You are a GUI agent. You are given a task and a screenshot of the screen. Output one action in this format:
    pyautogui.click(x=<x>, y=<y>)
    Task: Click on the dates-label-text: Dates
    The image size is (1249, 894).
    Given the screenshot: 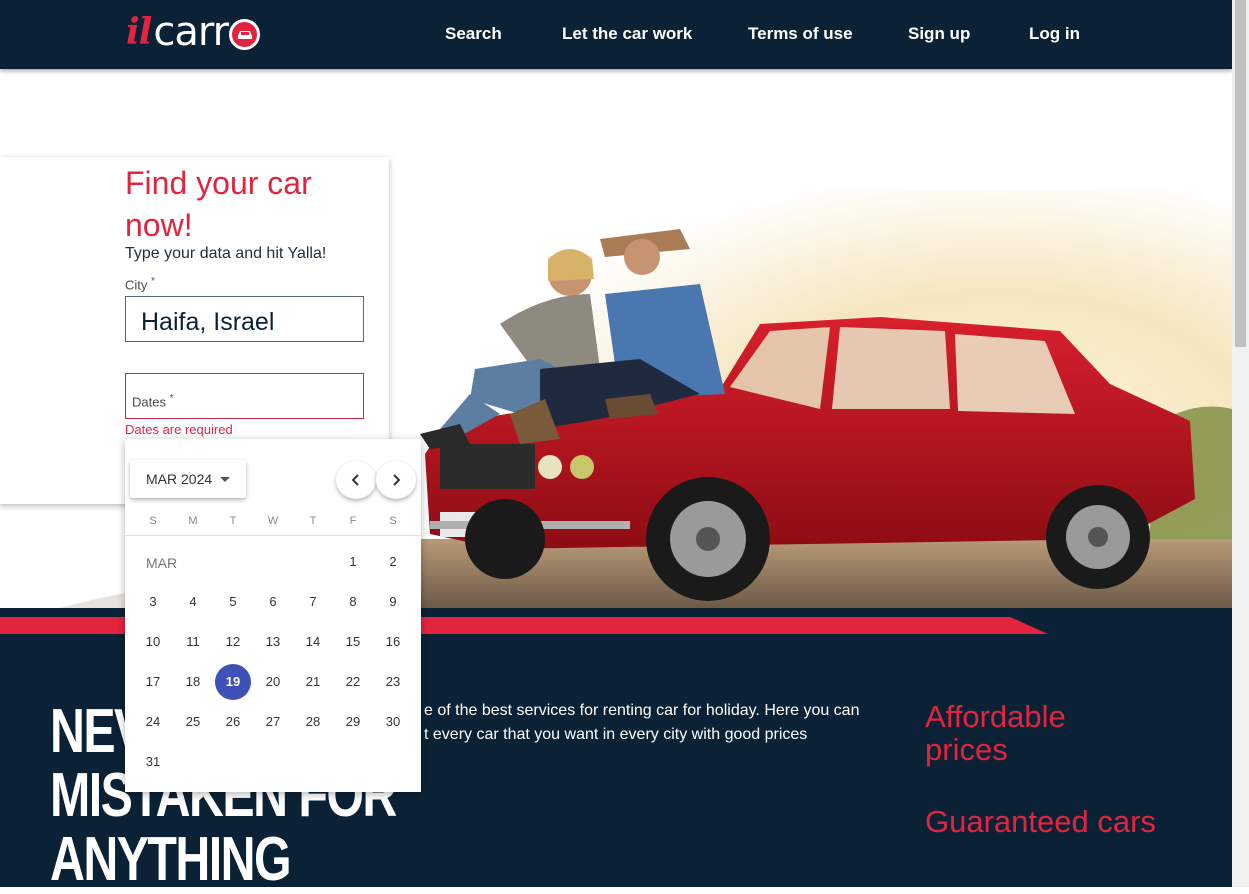 What is the action you would take?
    pyautogui.click(x=149, y=402)
    